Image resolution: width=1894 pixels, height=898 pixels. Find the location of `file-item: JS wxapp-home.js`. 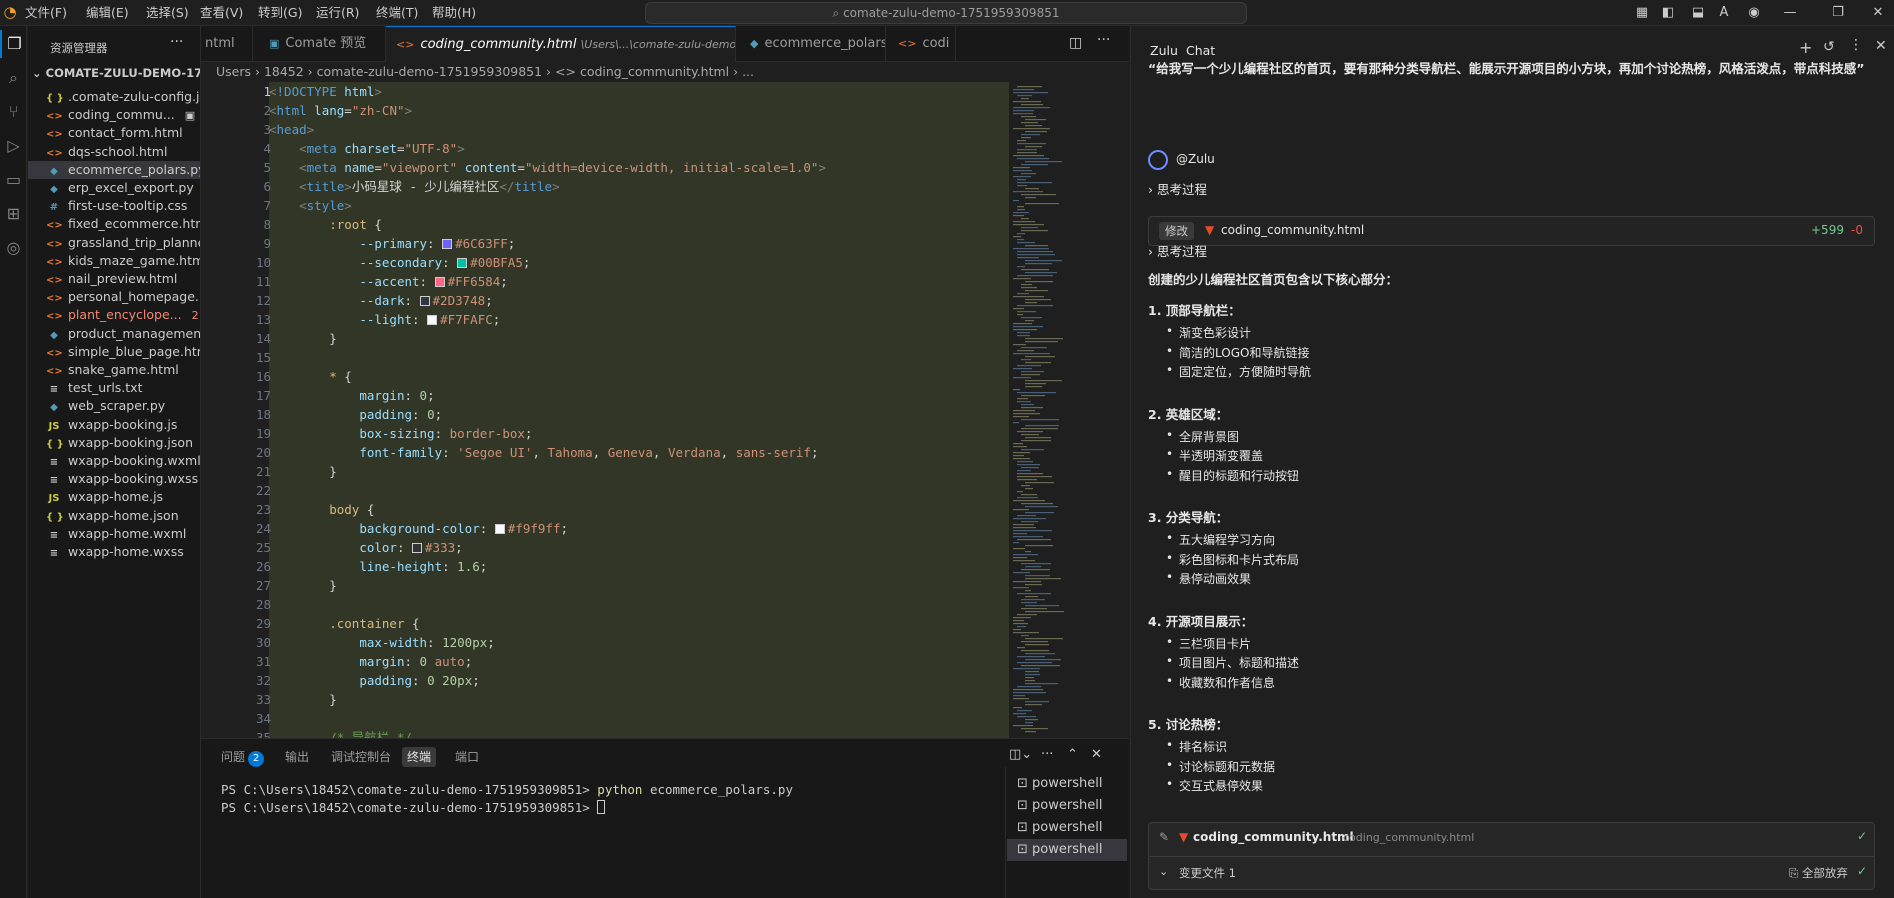

file-item: JS wxapp-home.js is located at coordinates (114, 497).